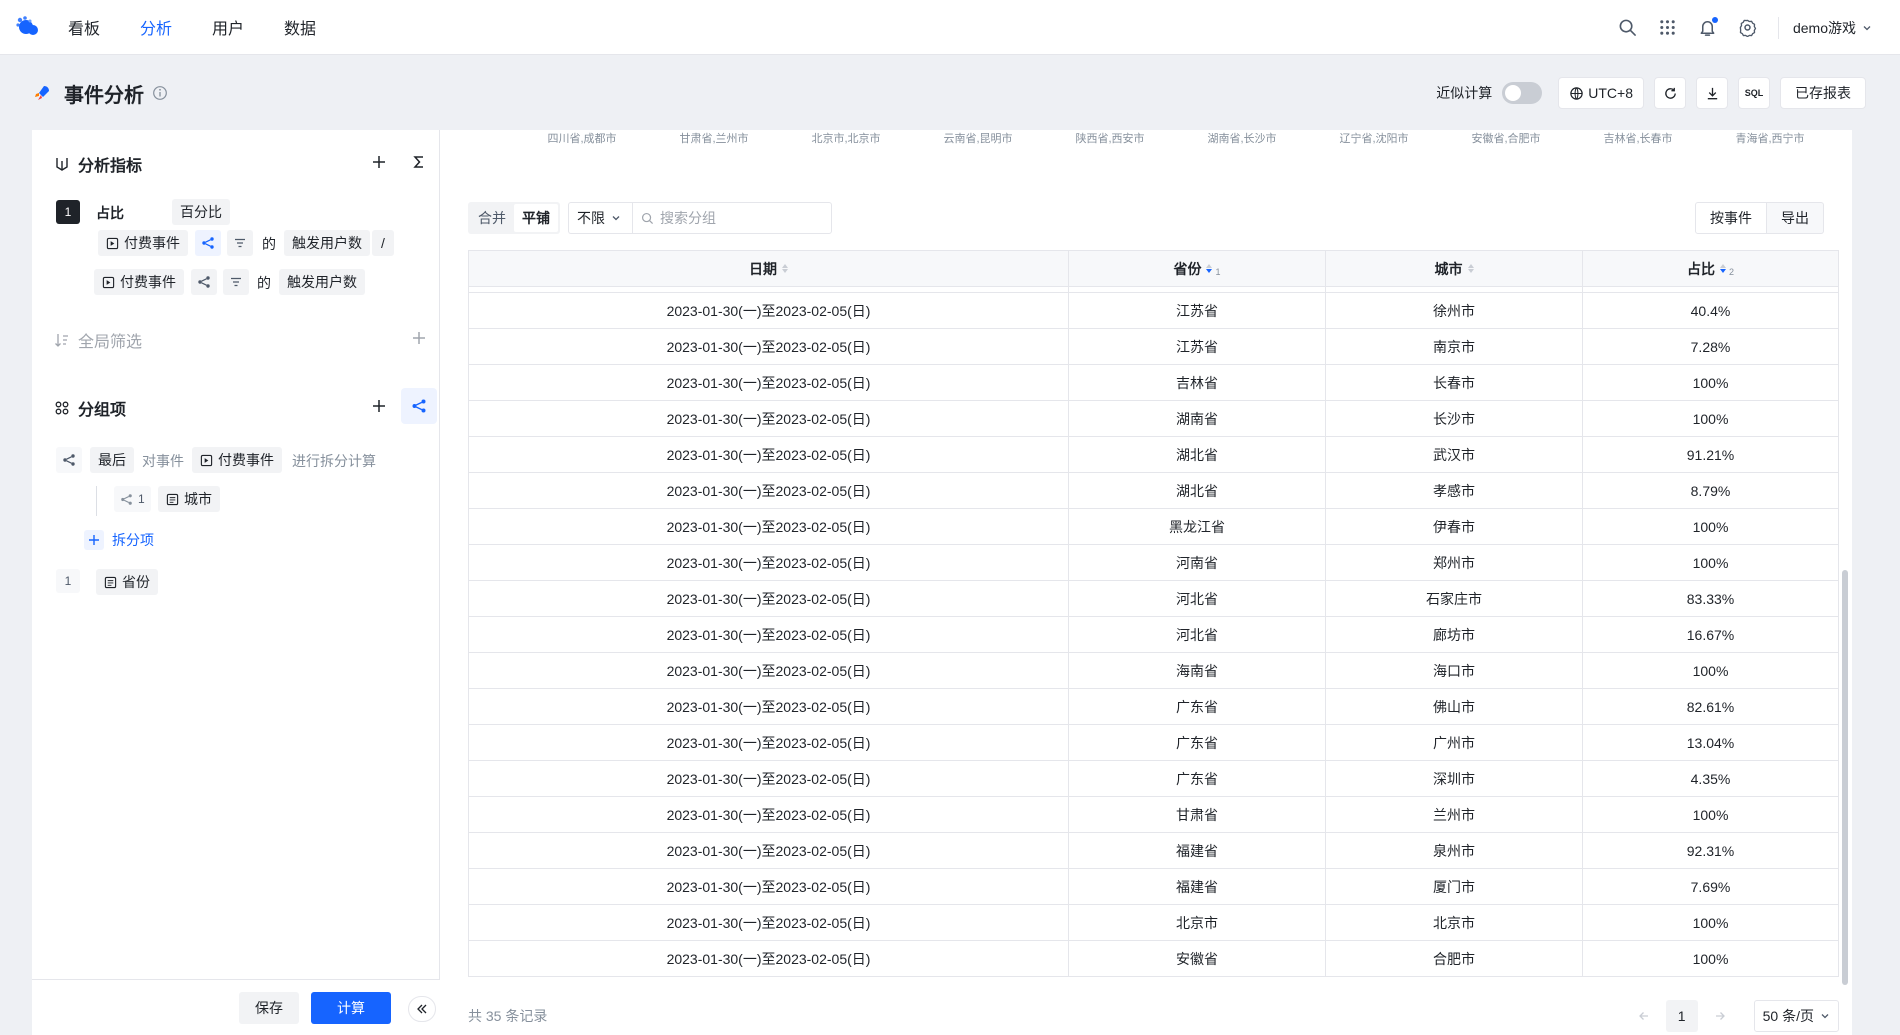 The width and height of the screenshot is (1900, 1035). What do you see at coordinates (300, 27) in the screenshot?
I see `nav-item-data: 数据` at bounding box center [300, 27].